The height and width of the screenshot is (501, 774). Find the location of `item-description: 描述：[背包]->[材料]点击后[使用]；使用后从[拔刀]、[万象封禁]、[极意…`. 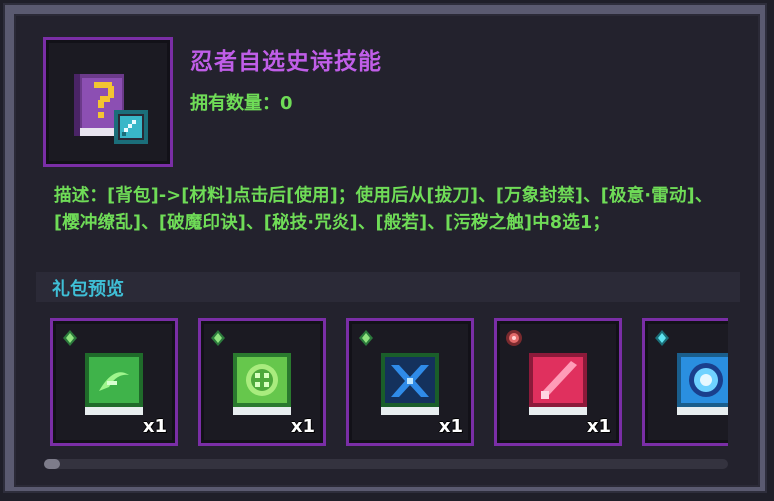

item-description: 描述：[背包]->[材料]点击后[使用]；使用后从[拔刀]、[万象封禁]、[极意… is located at coordinates (383, 209).